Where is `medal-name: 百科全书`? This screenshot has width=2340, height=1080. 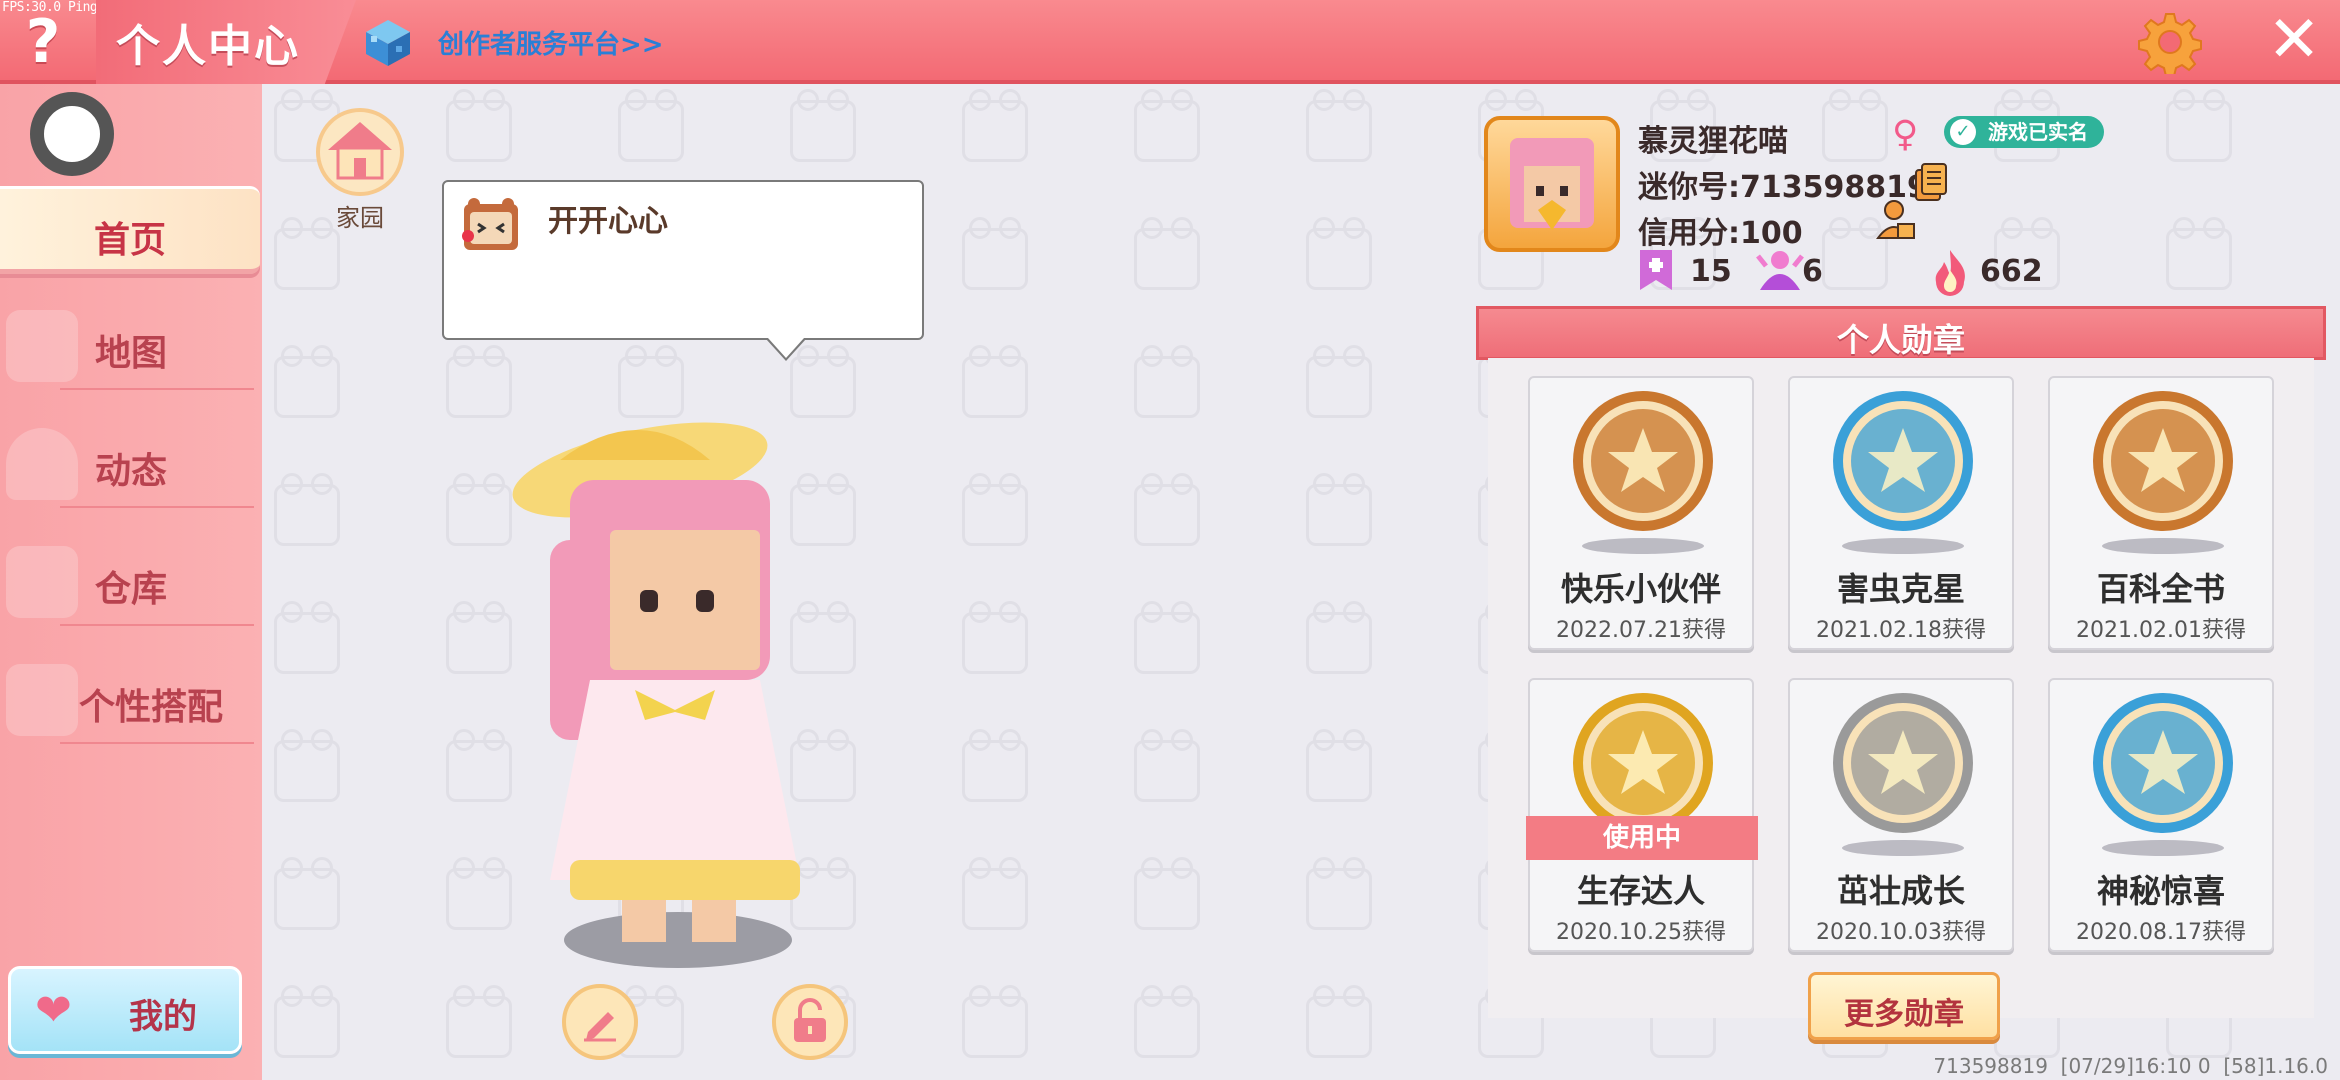 medal-name: 百科全书 is located at coordinates (2160, 589).